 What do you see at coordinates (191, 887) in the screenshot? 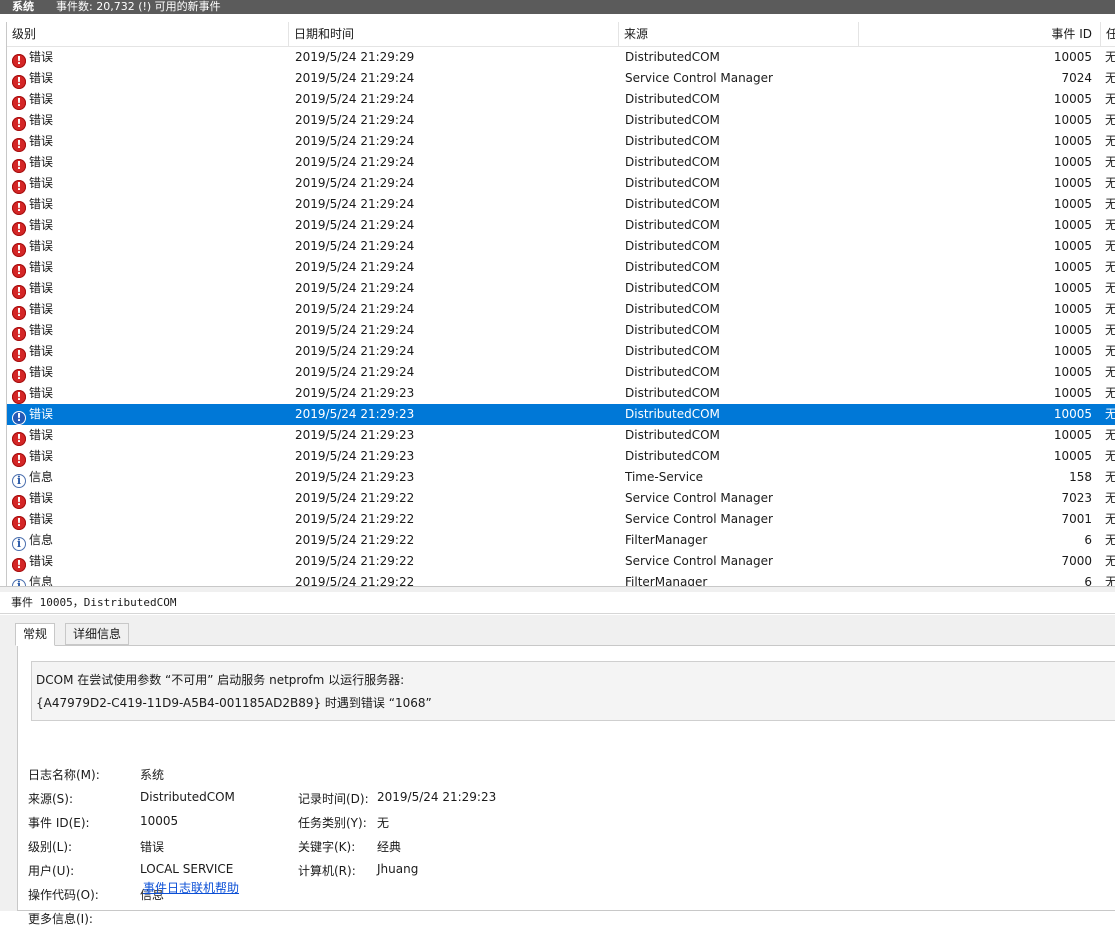
I see `online-help-link: 事件日志联机帮助` at bounding box center [191, 887].